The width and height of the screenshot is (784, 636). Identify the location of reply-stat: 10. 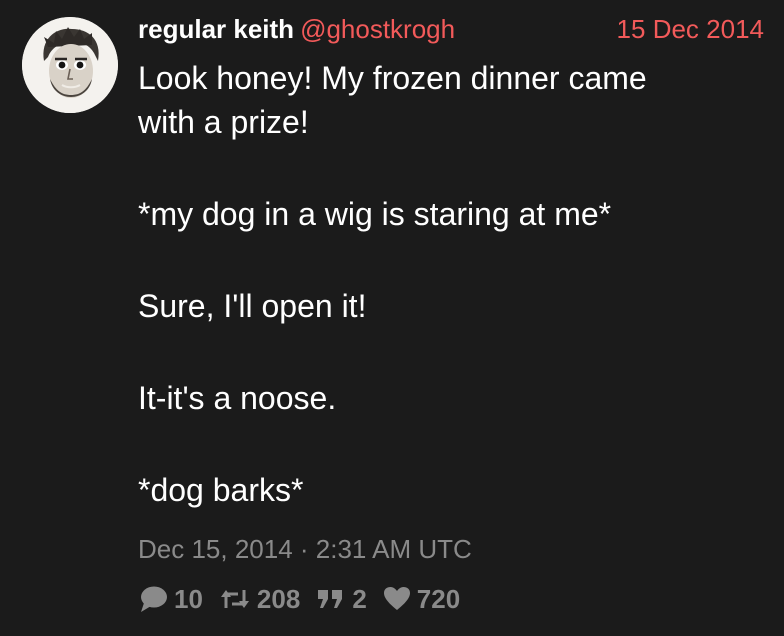
(170, 599).